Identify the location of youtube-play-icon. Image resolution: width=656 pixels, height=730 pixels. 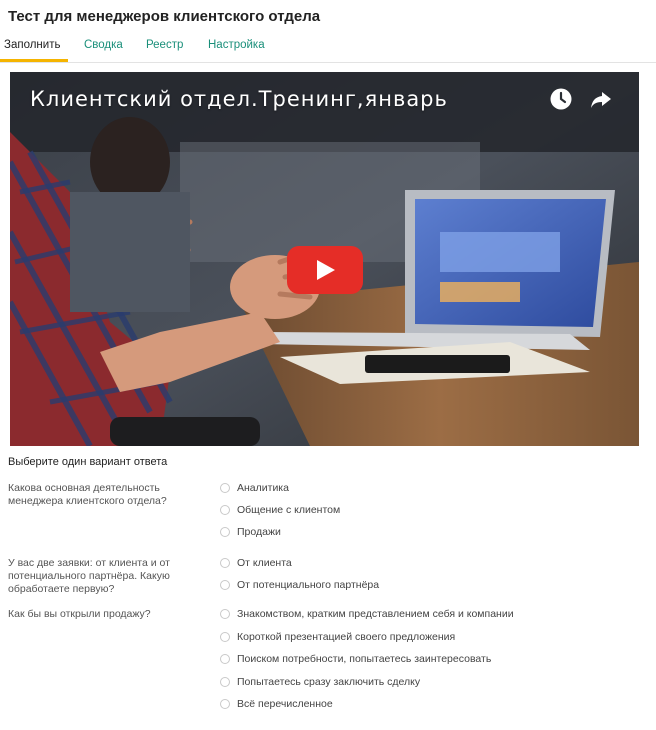
(325, 270).